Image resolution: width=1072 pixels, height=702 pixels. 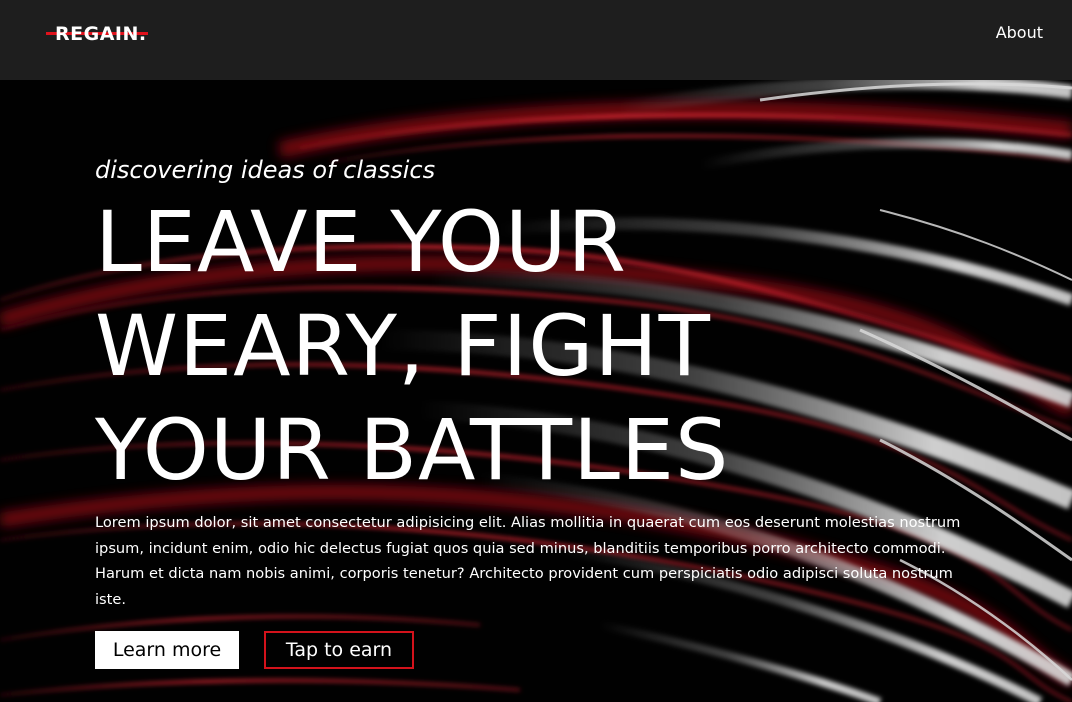 What do you see at coordinates (403, 346) in the screenshot?
I see `headline-line-2: WEARY, FIGHT` at bounding box center [403, 346].